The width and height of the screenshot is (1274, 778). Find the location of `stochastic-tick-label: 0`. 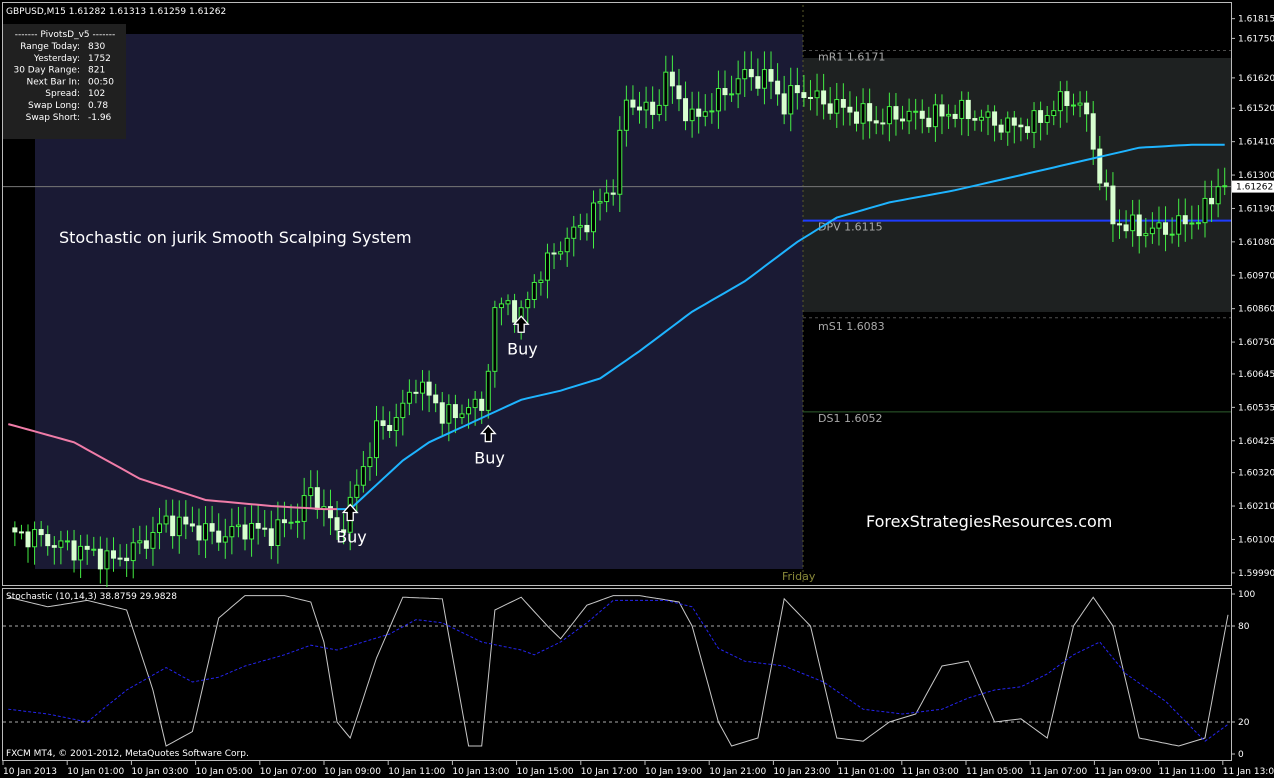

stochastic-tick-label: 0 is located at coordinates (1241, 755).